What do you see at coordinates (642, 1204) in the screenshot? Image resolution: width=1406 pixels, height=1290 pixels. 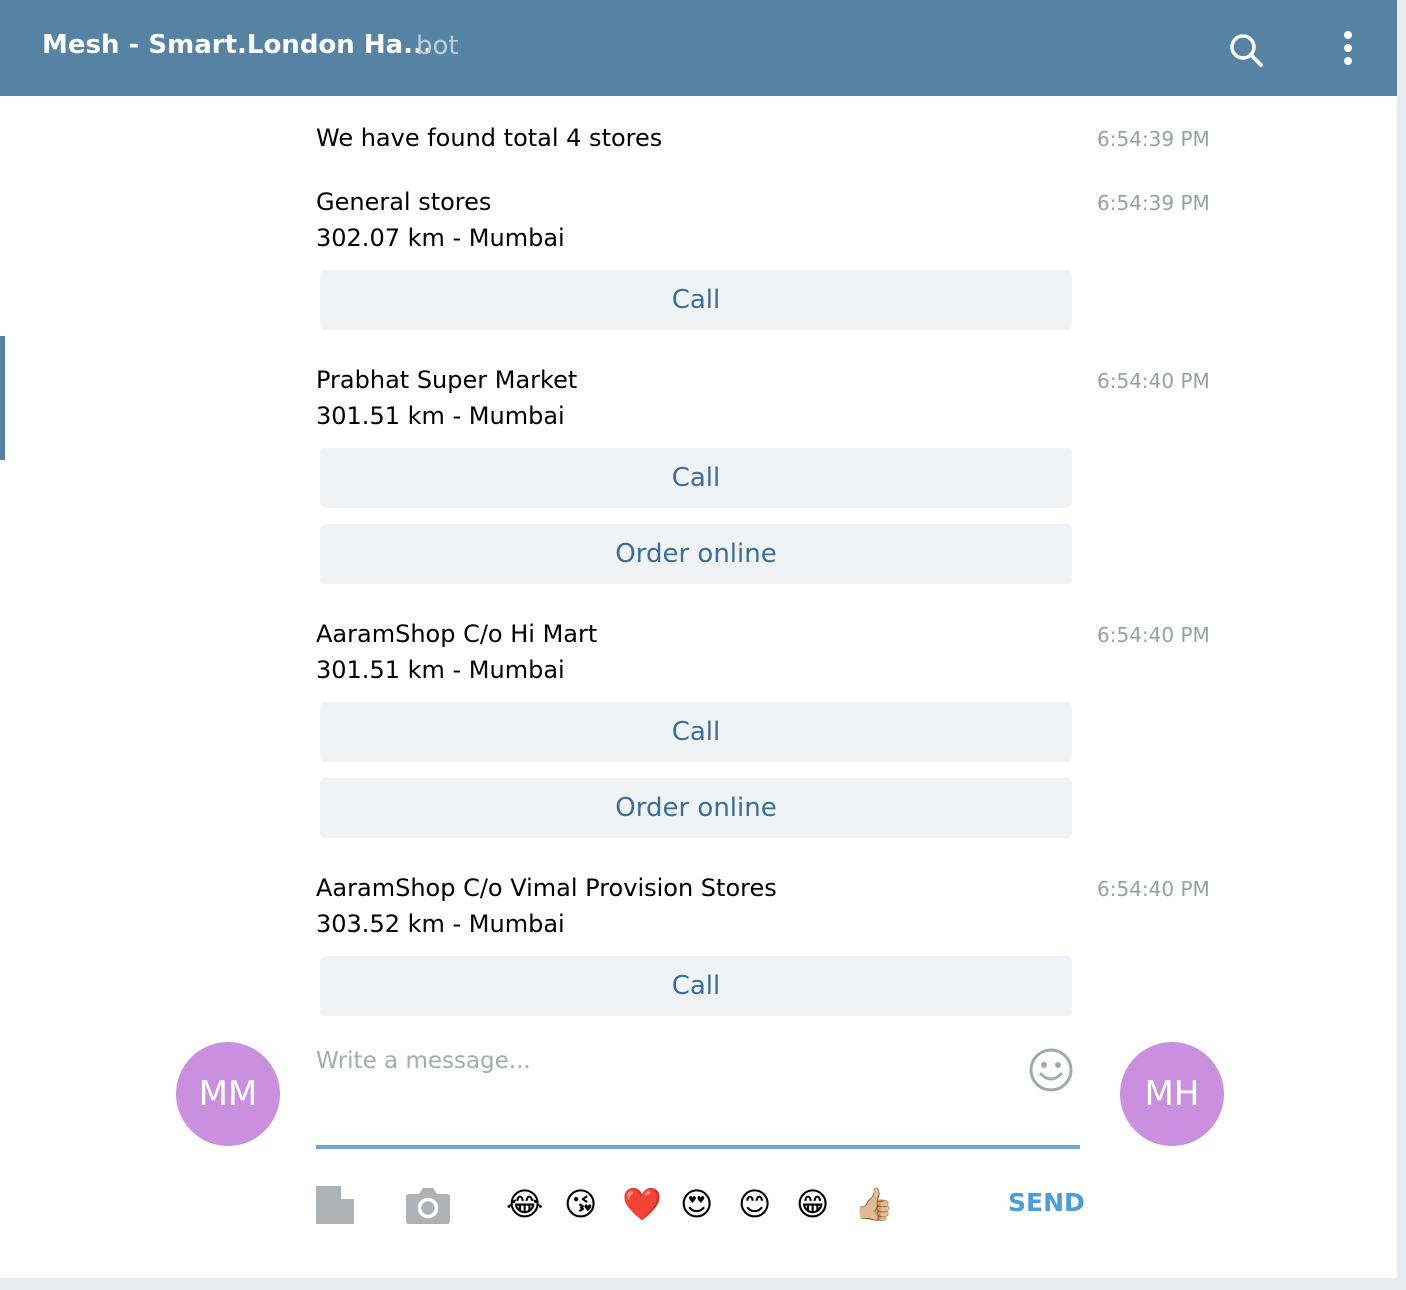 I see `emoji-heart: ❤️` at bounding box center [642, 1204].